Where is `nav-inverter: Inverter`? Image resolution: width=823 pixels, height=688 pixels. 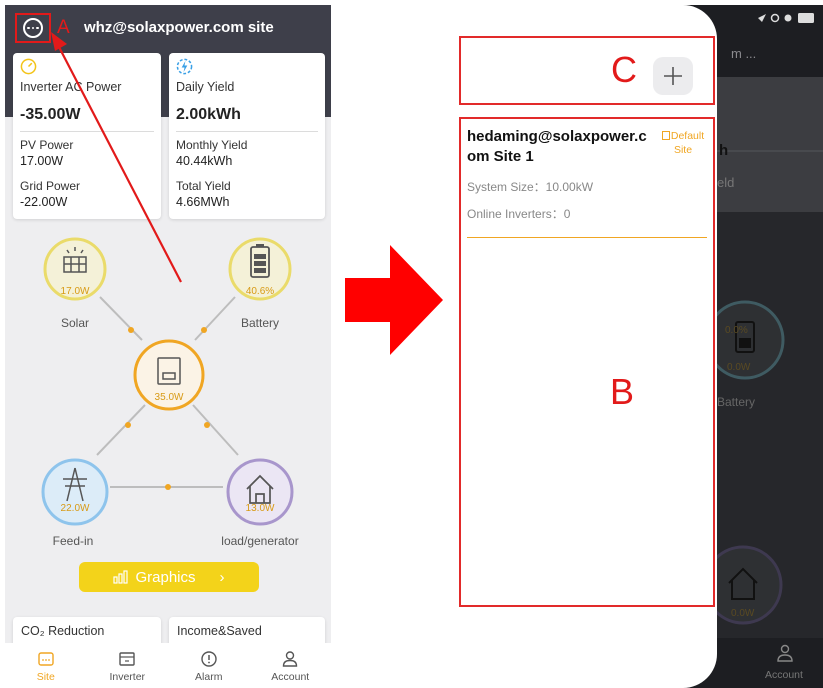 nav-inverter: Inverter is located at coordinates (128, 665).